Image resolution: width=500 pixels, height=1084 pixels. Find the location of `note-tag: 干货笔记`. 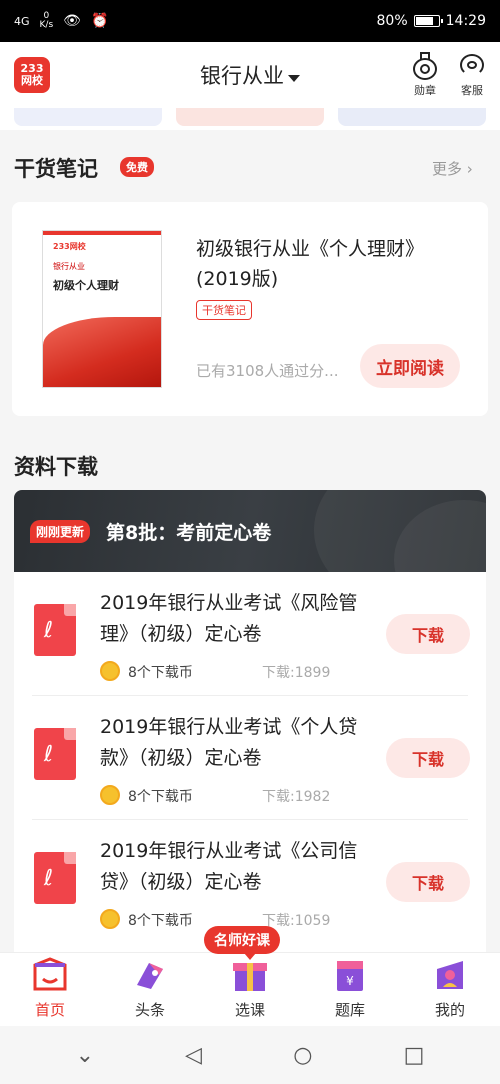

note-tag: 干货笔记 is located at coordinates (224, 310).